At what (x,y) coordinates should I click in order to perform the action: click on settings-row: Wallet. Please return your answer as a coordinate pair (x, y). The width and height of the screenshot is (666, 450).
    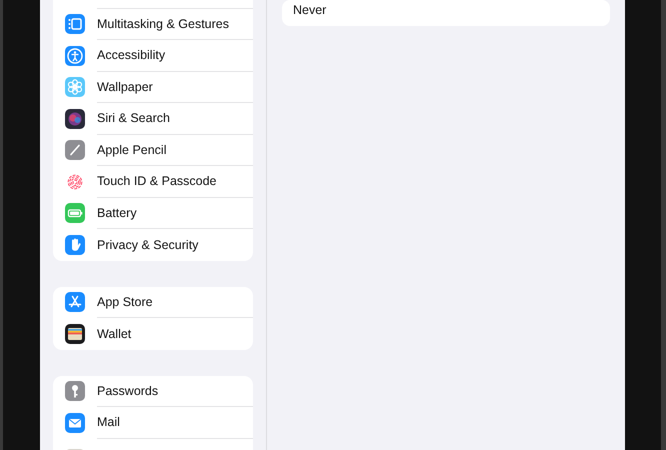
    Looking at the image, I should click on (153, 334).